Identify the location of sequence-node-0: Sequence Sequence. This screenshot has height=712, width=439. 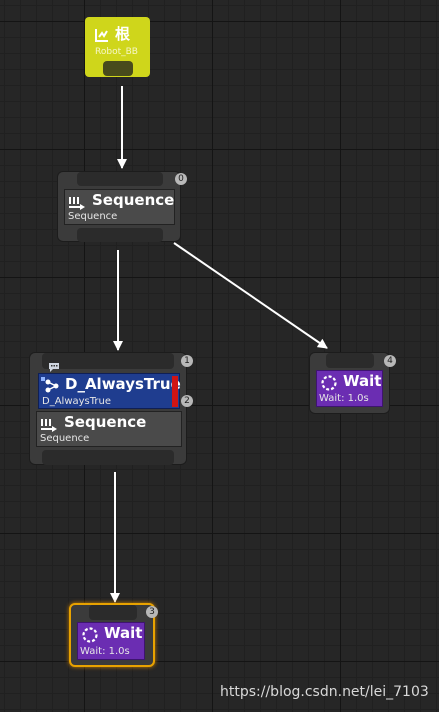
(119, 206).